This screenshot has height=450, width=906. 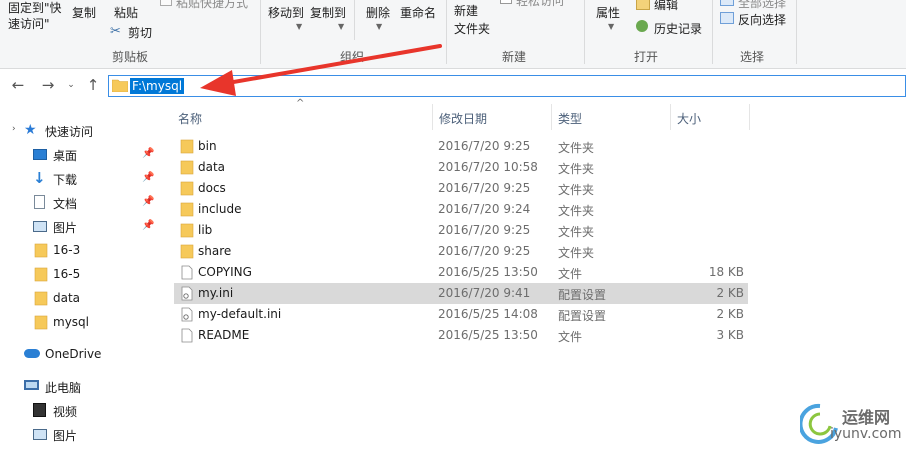 What do you see at coordinates (39, 178) in the screenshot?
I see `download-icon: ↓` at bounding box center [39, 178].